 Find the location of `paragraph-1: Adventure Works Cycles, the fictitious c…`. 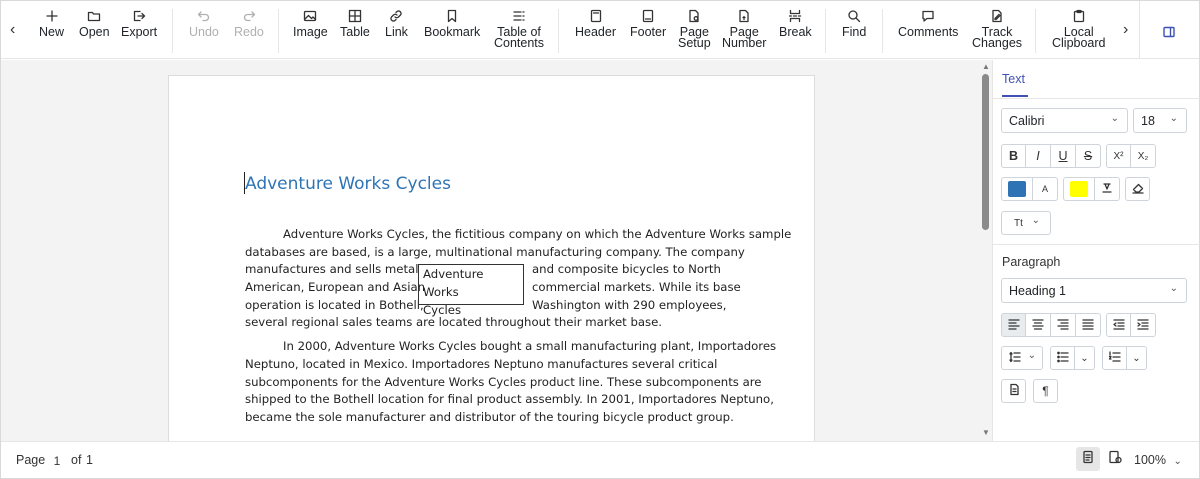

paragraph-1: Adventure Works Cycles, the fictitious c… is located at coordinates (518, 244).